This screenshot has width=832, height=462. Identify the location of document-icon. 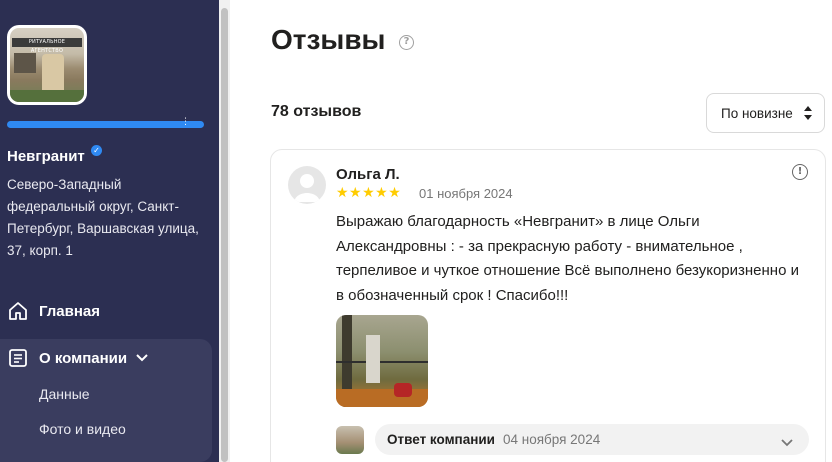
(18, 358).